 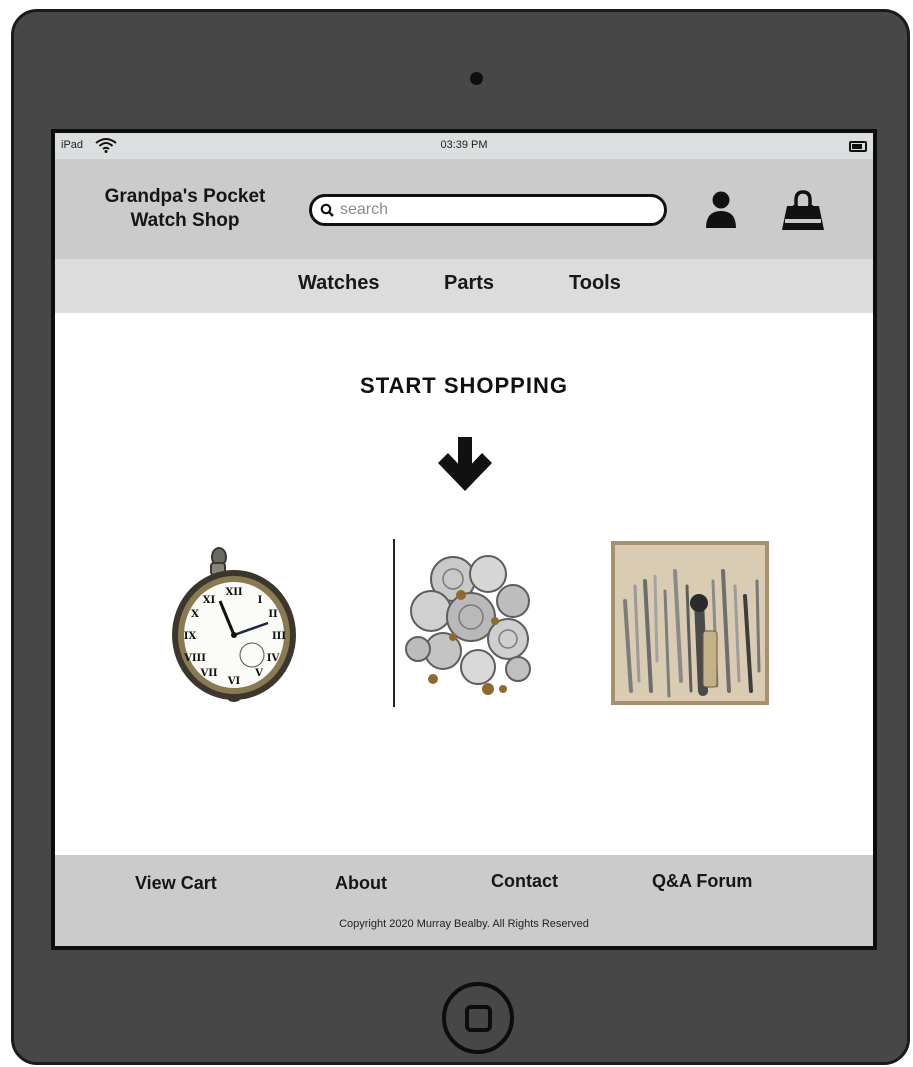 What do you see at coordinates (327, 210) in the screenshot?
I see `search-icon` at bounding box center [327, 210].